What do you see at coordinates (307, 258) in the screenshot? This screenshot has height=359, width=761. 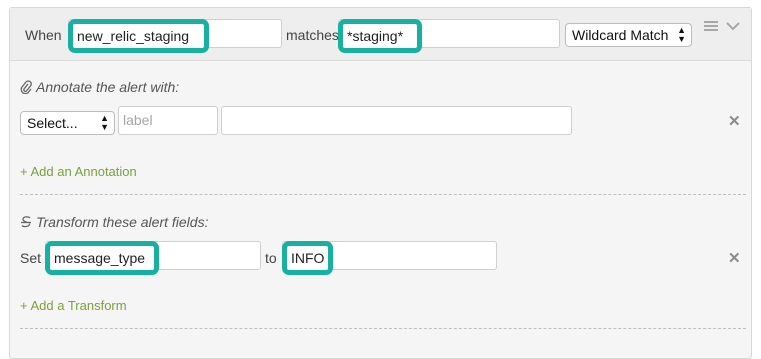 I see `transform-to-value: INFO` at bounding box center [307, 258].